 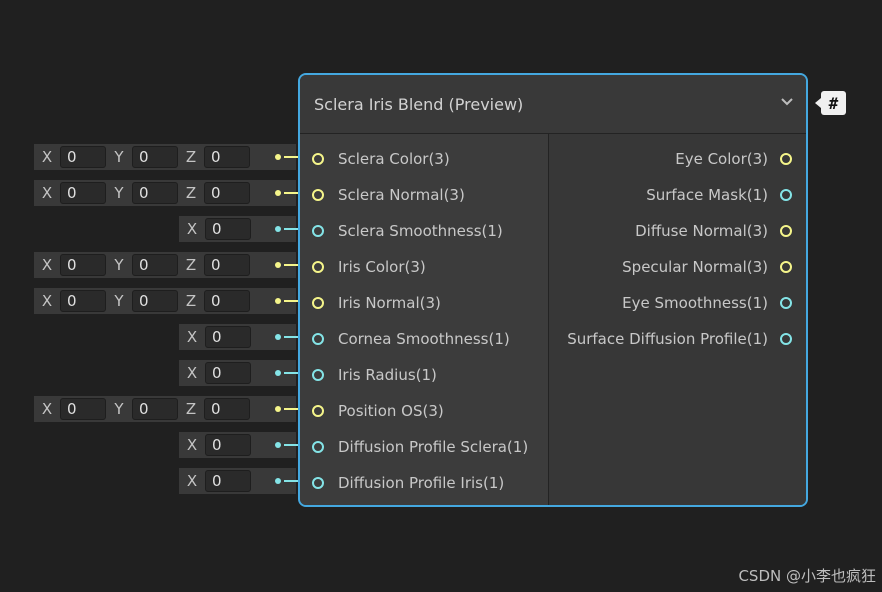 I want to click on input-port-row: Diffusion Profile Iris(1), so click(x=408, y=483).